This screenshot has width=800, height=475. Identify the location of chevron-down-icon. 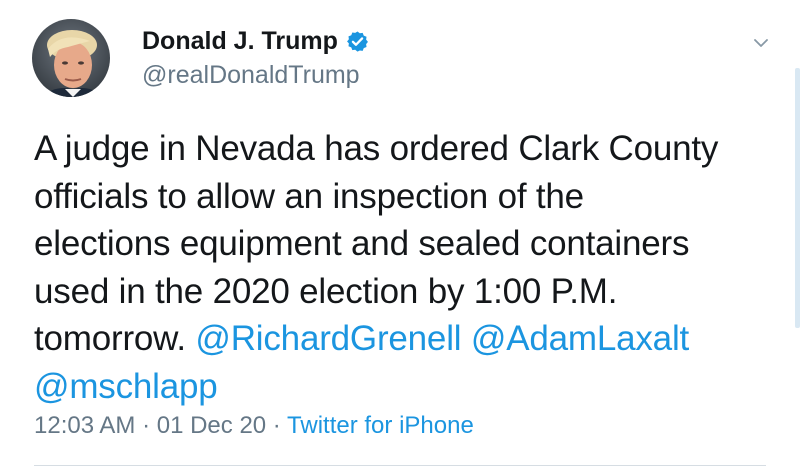
(761, 43).